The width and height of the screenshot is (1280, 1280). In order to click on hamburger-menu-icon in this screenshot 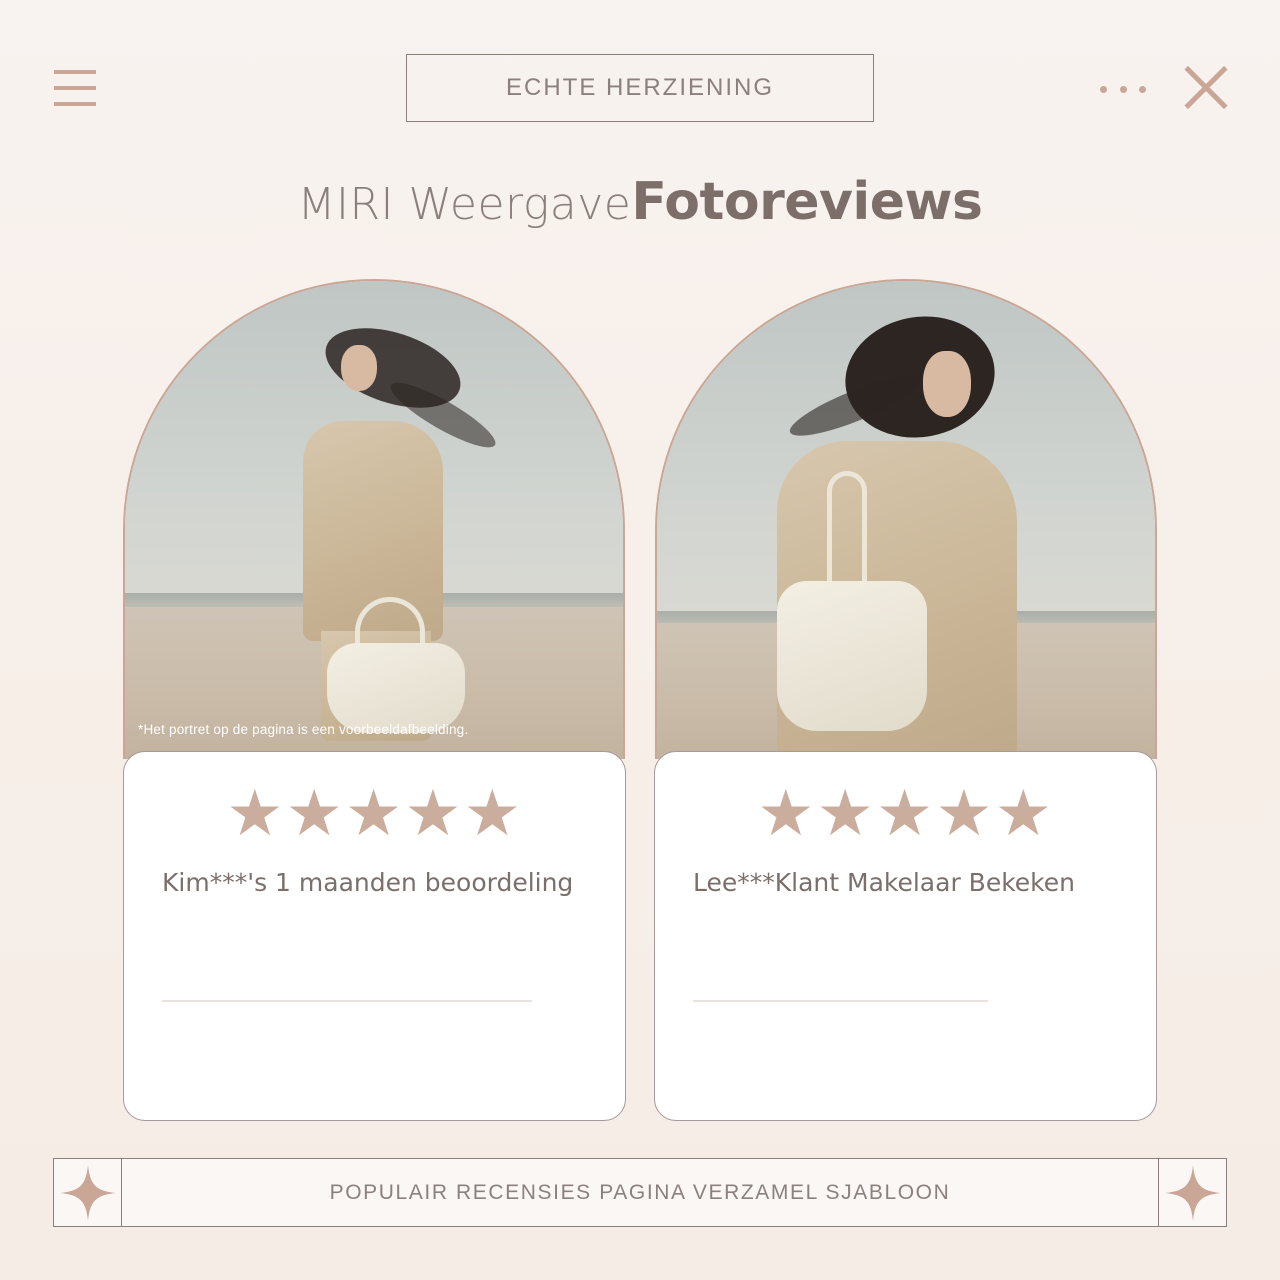, I will do `click(75, 88)`.